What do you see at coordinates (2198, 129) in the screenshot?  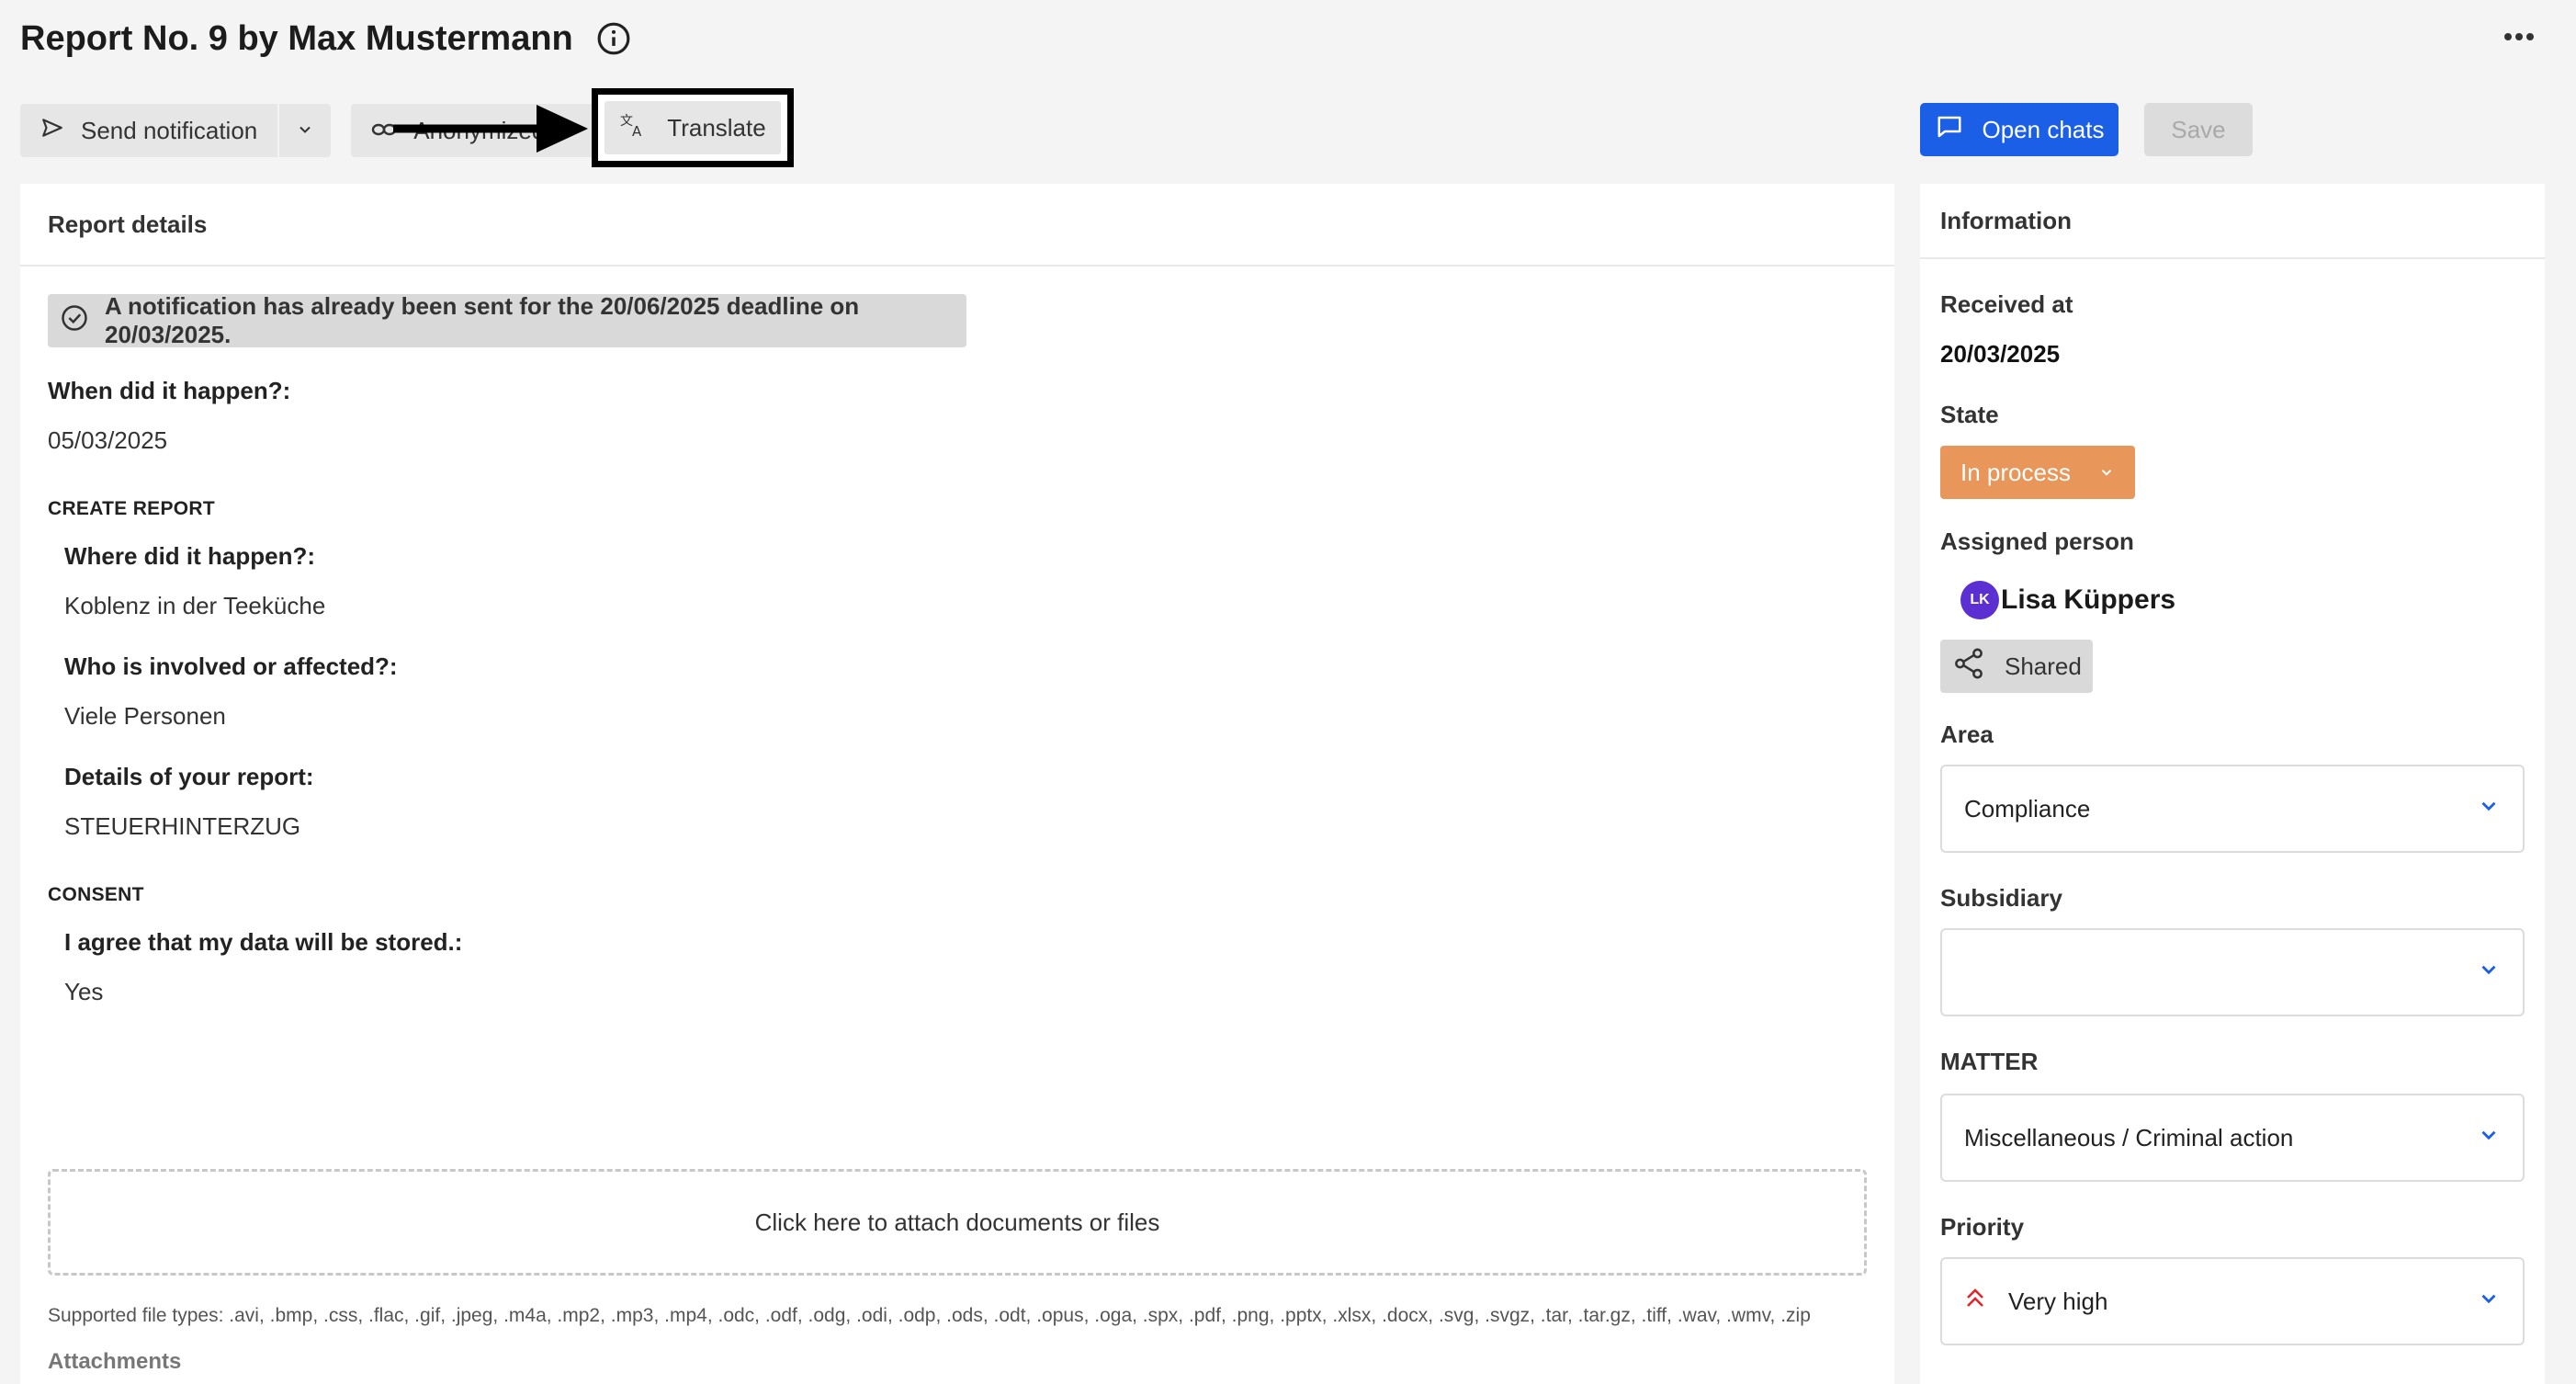 I see `save-button: Save` at bounding box center [2198, 129].